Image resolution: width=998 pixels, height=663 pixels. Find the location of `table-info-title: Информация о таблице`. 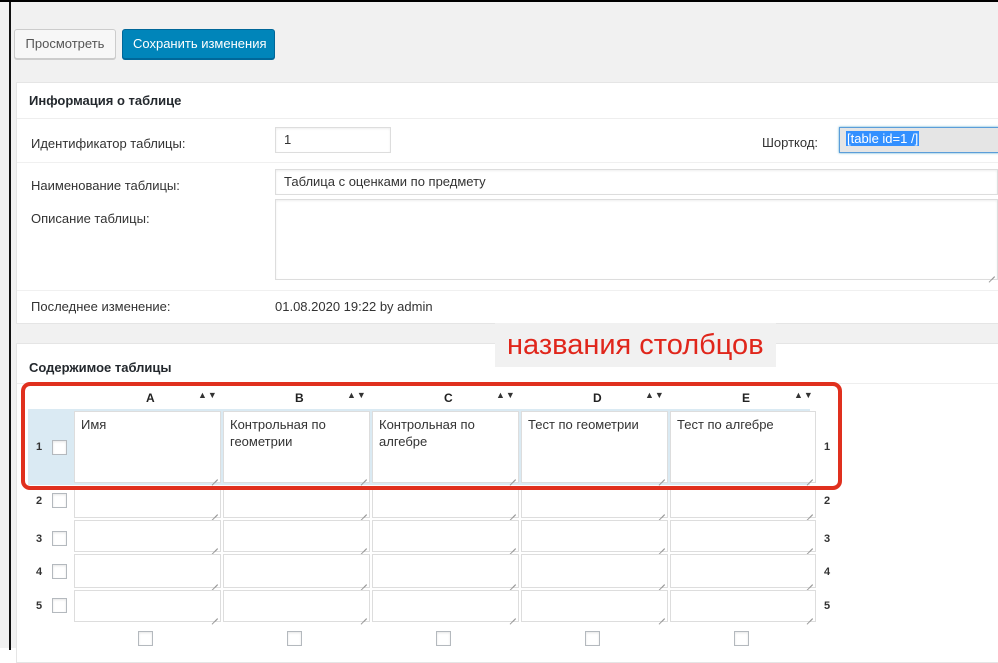

table-info-title: Информация о таблице is located at coordinates (507, 101).